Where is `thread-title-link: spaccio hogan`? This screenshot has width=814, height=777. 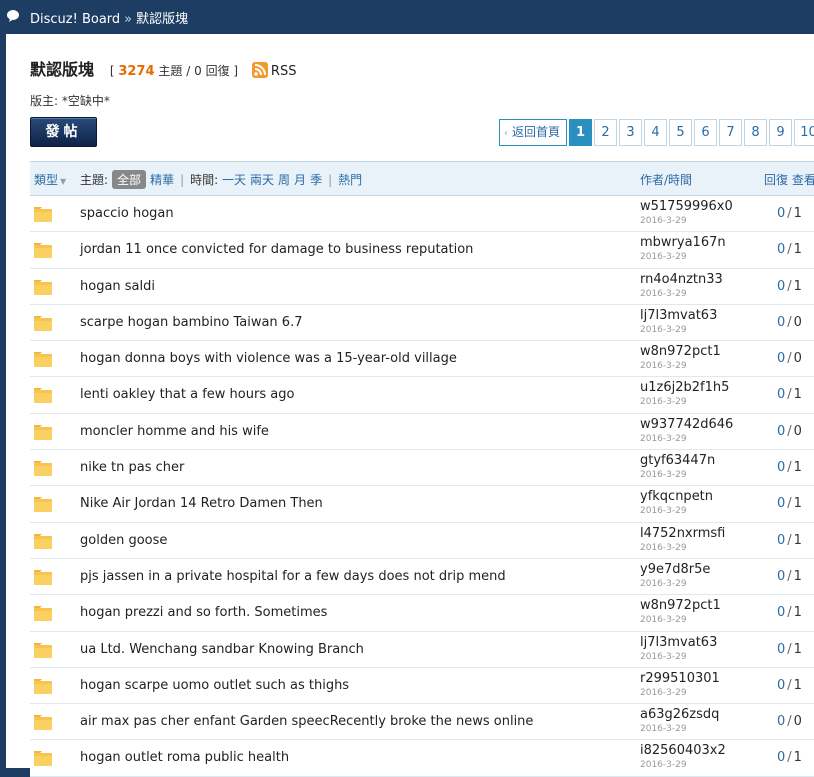
thread-title-link: spaccio hogan is located at coordinates (127, 213).